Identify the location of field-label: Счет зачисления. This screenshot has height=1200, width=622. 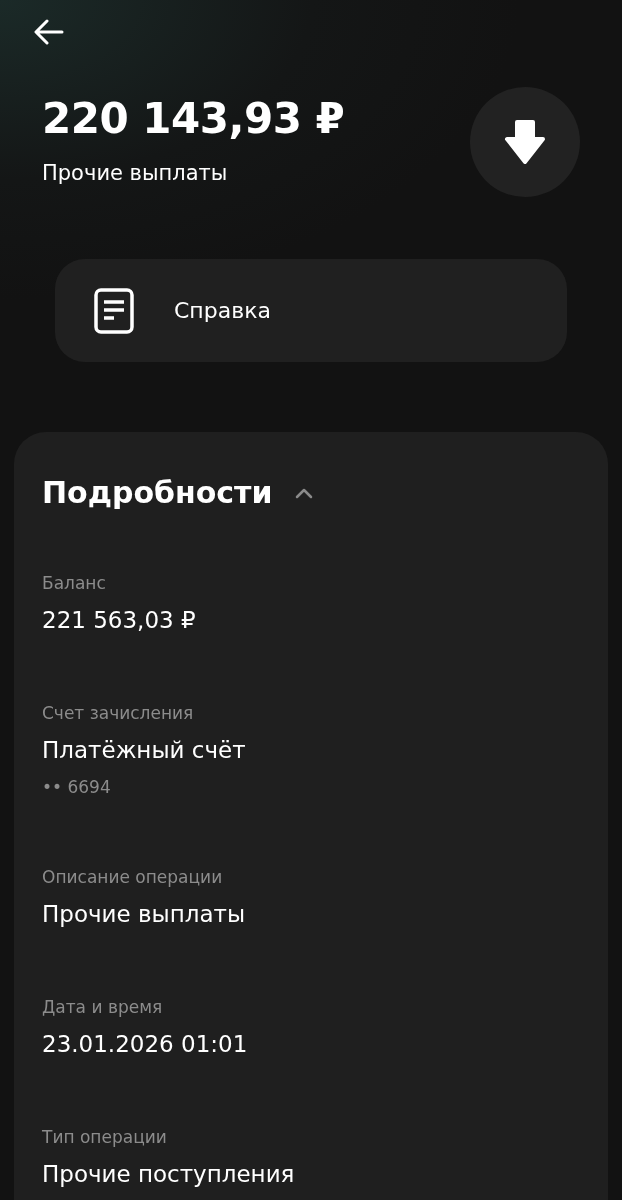
(118, 713).